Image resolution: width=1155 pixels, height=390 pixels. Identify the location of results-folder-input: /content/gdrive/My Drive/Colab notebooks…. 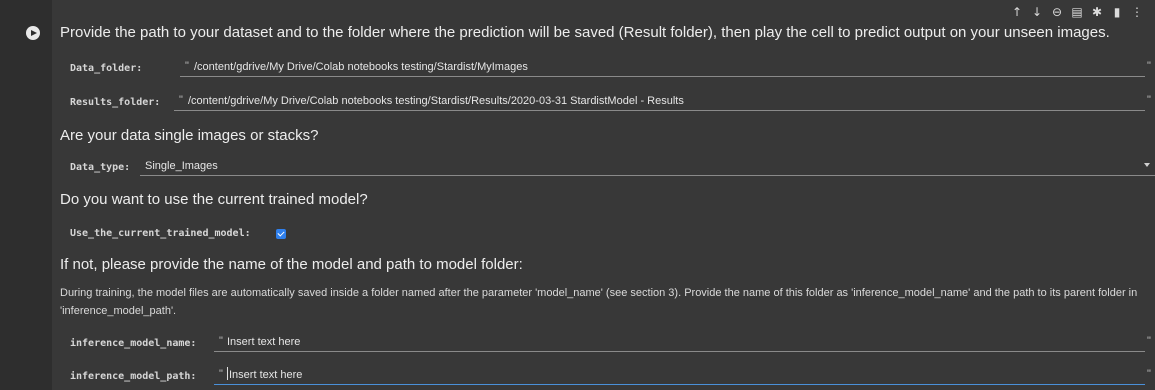
(436, 101).